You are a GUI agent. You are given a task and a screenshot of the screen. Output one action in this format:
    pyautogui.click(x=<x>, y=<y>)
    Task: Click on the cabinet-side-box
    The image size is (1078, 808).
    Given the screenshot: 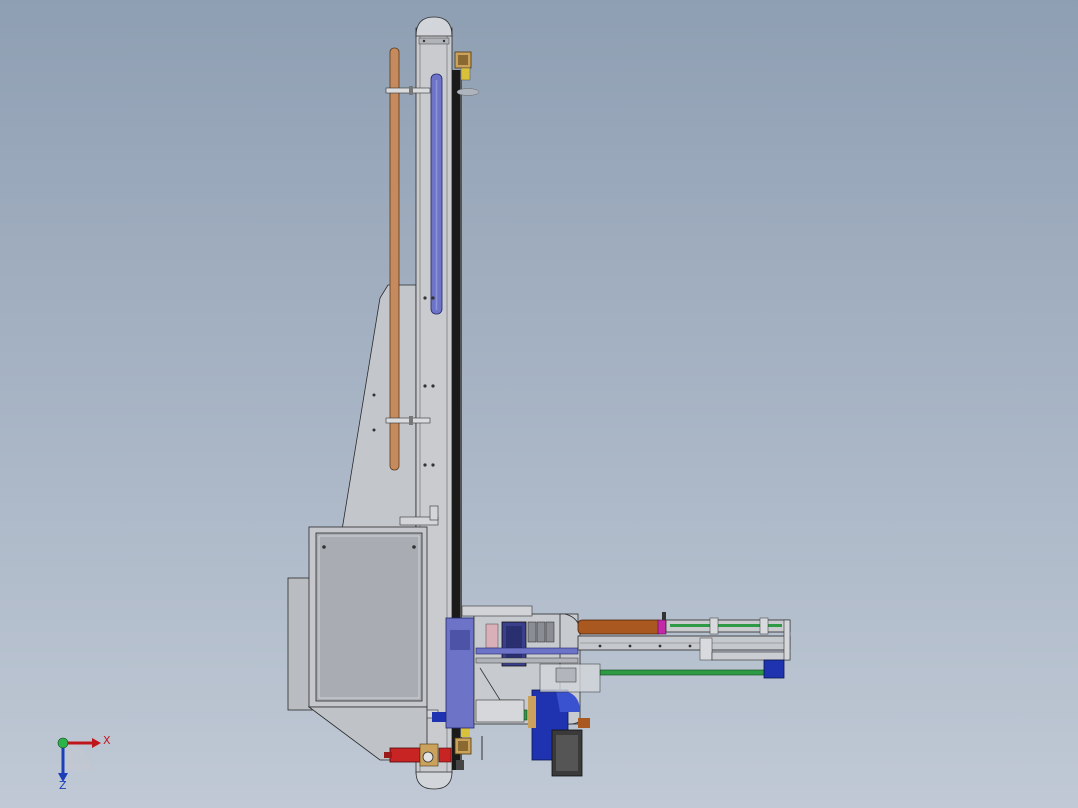 What is the action you would take?
    pyautogui.click(x=300, y=644)
    